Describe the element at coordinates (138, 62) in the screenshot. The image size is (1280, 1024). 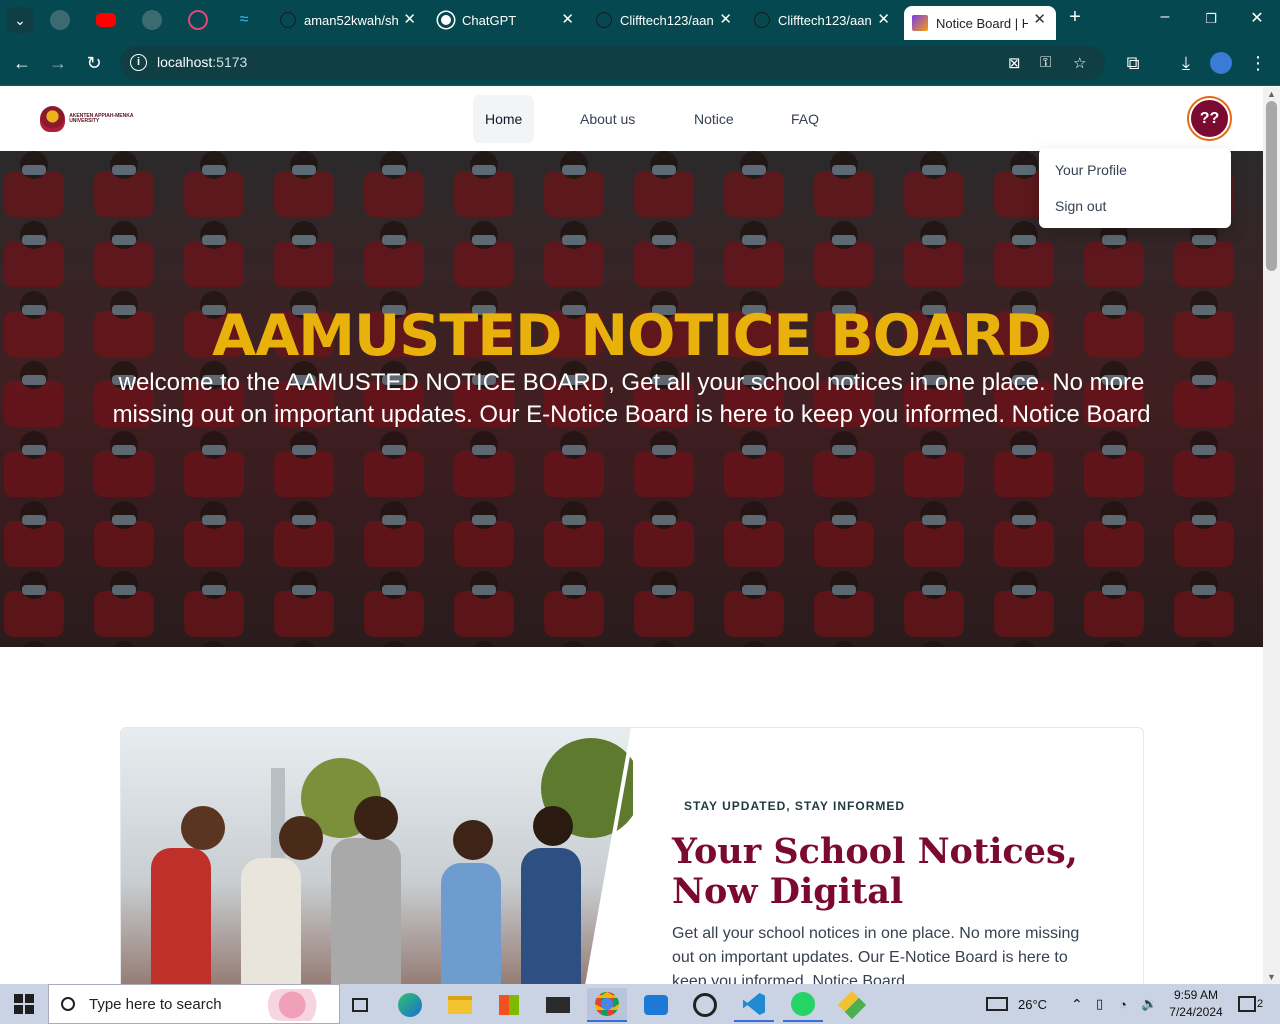
I see `site-info-icon: i` at that location.